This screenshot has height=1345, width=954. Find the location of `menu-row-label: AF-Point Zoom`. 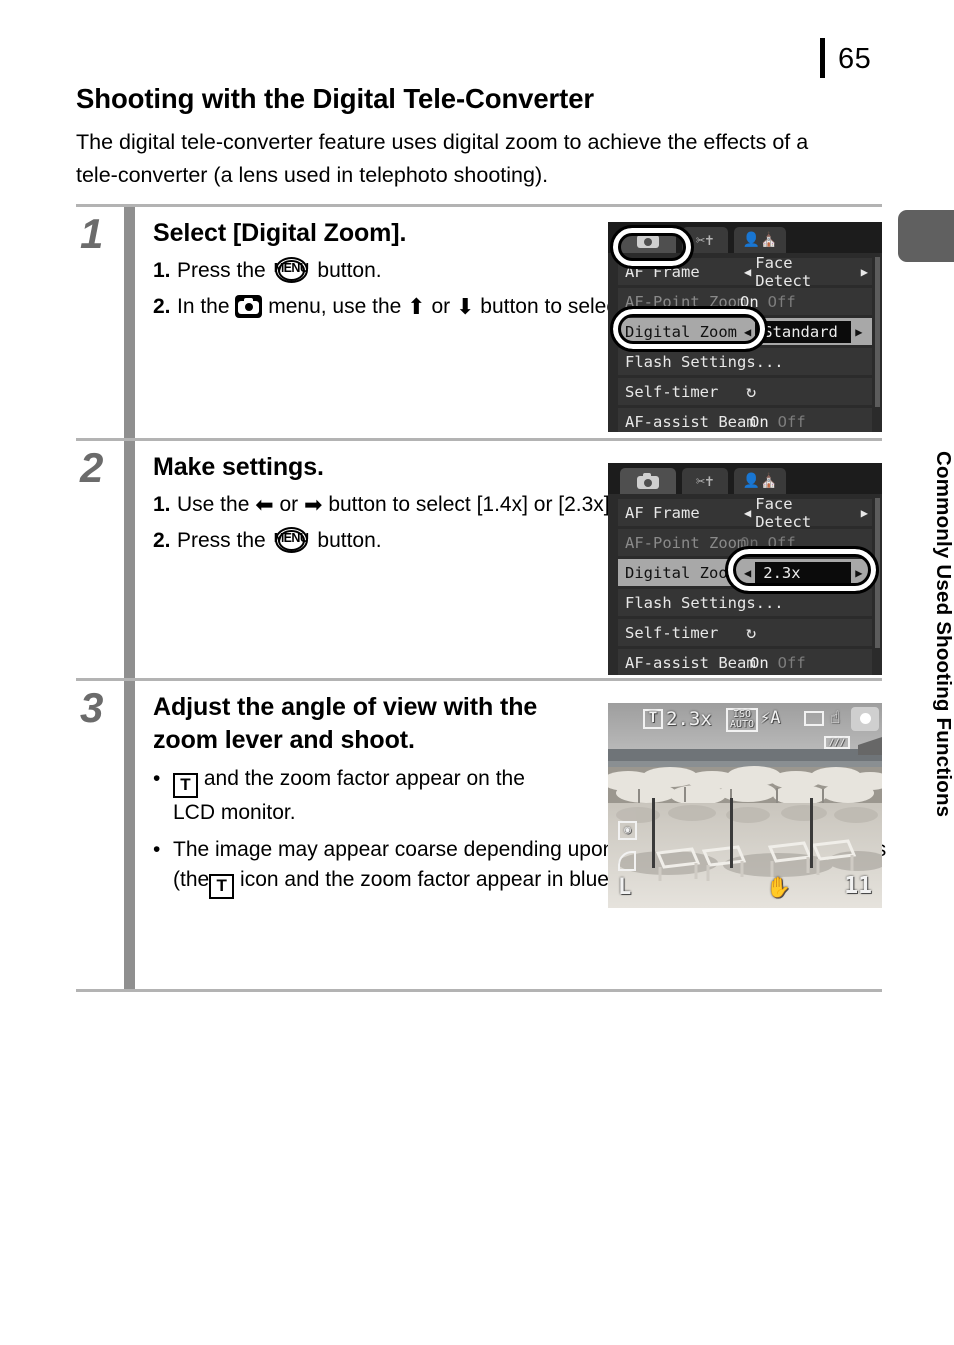

menu-row-label: AF-Point Zoom is located at coordinates (686, 301).